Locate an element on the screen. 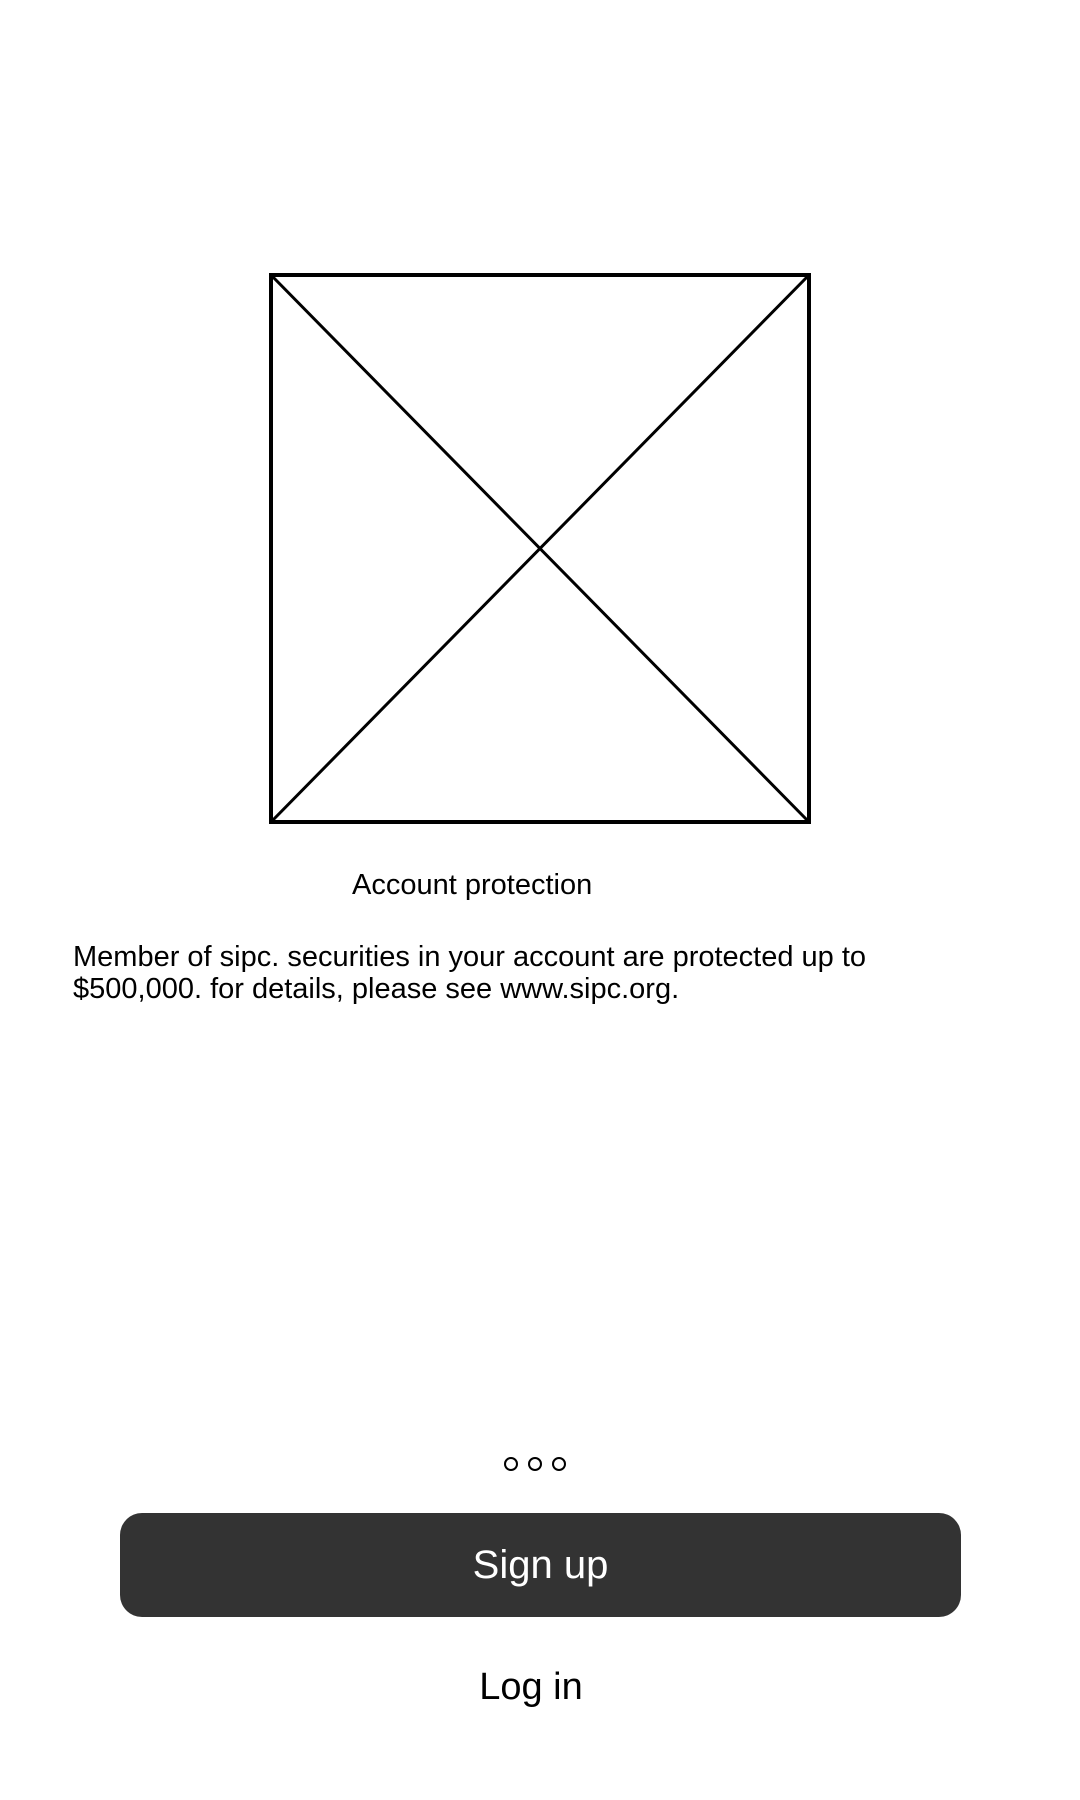 This screenshot has height=1800, width=1080. login-link: Log in is located at coordinates (531, 1687).